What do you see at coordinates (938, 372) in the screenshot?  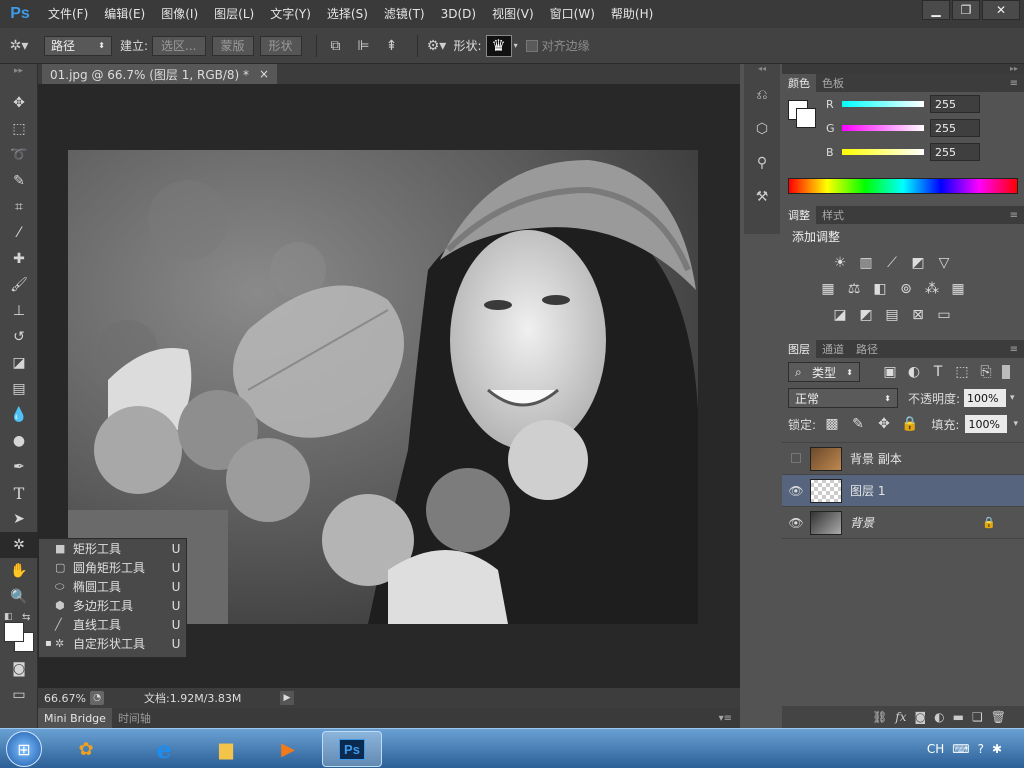 I see `filter-type-icon: T` at bounding box center [938, 372].